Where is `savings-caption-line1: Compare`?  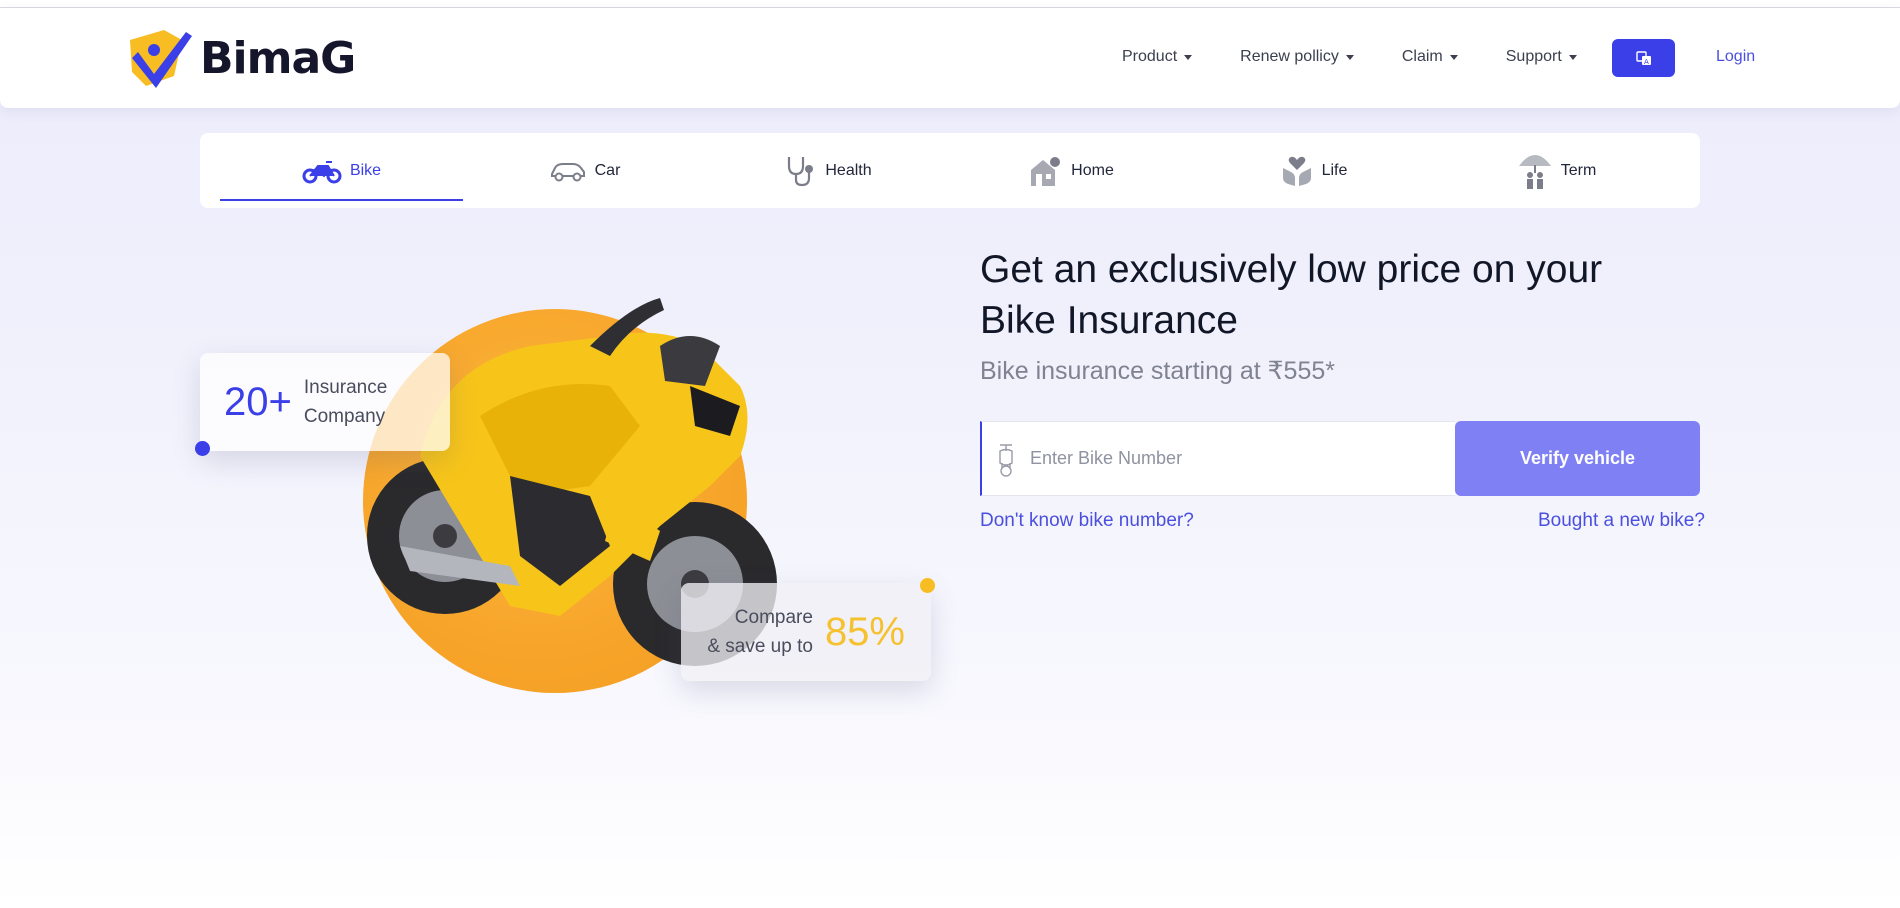 savings-caption-line1: Compare is located at coordinates (773, 617).